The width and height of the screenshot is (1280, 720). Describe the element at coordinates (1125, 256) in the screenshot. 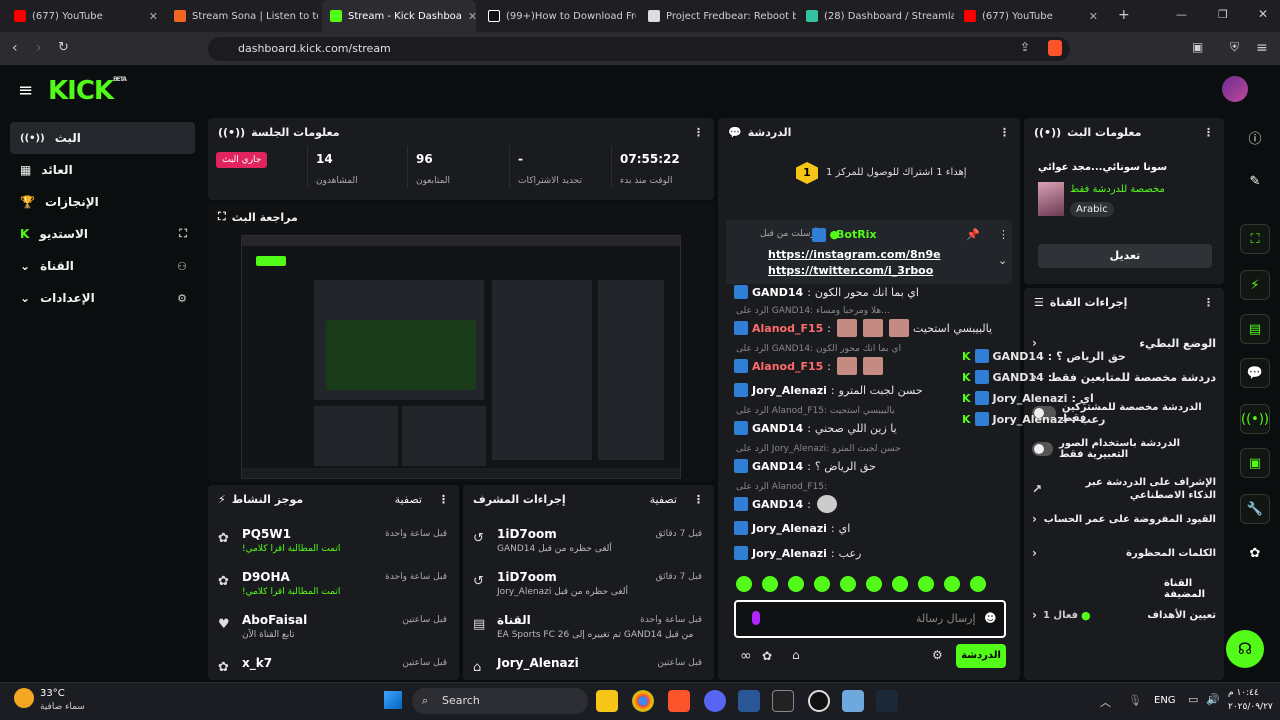

I see `edit-stream-button: تعديل` at that location.